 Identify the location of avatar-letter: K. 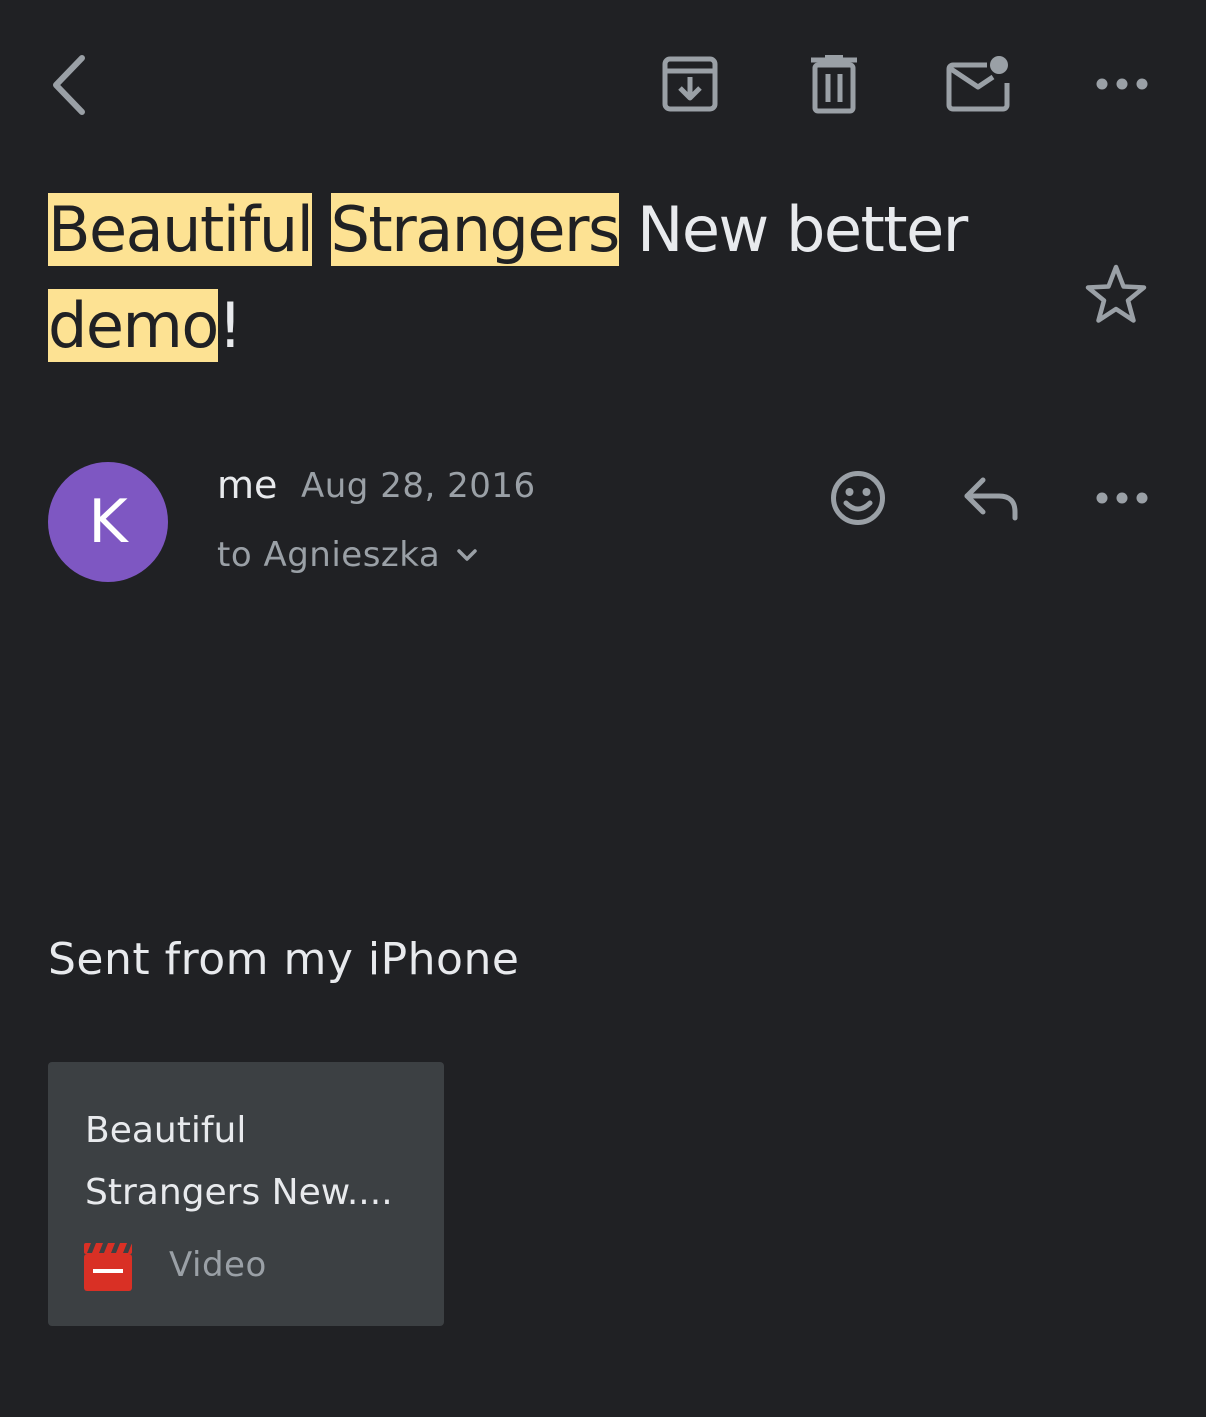
(108, 522).